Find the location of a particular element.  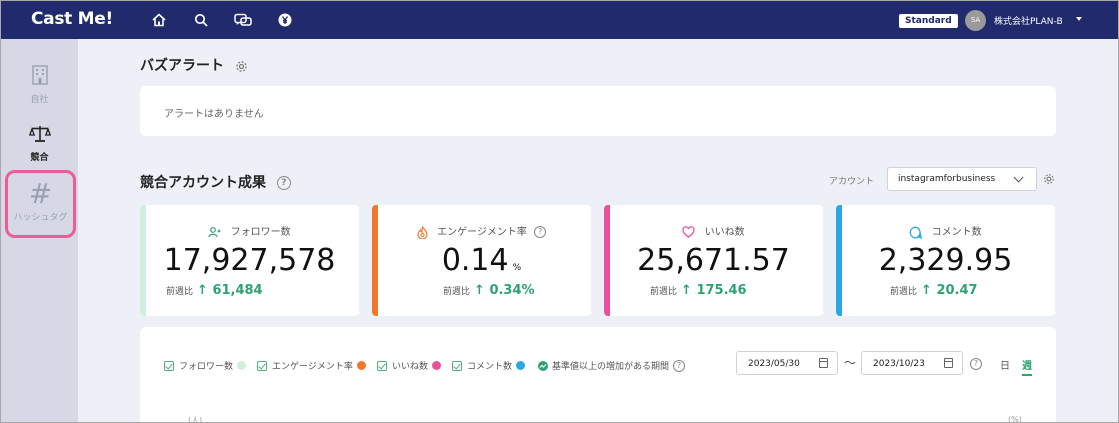

delta-value: ↑ 61,484 is located at coordinates (230, 290).